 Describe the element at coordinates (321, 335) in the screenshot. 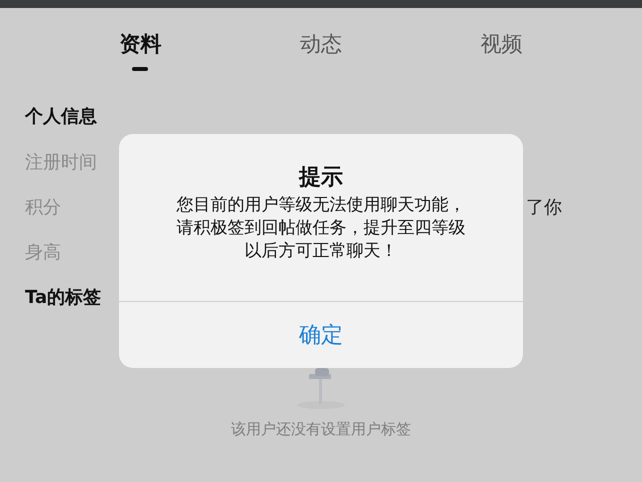

I see `confirm-button: 确定` at that location.